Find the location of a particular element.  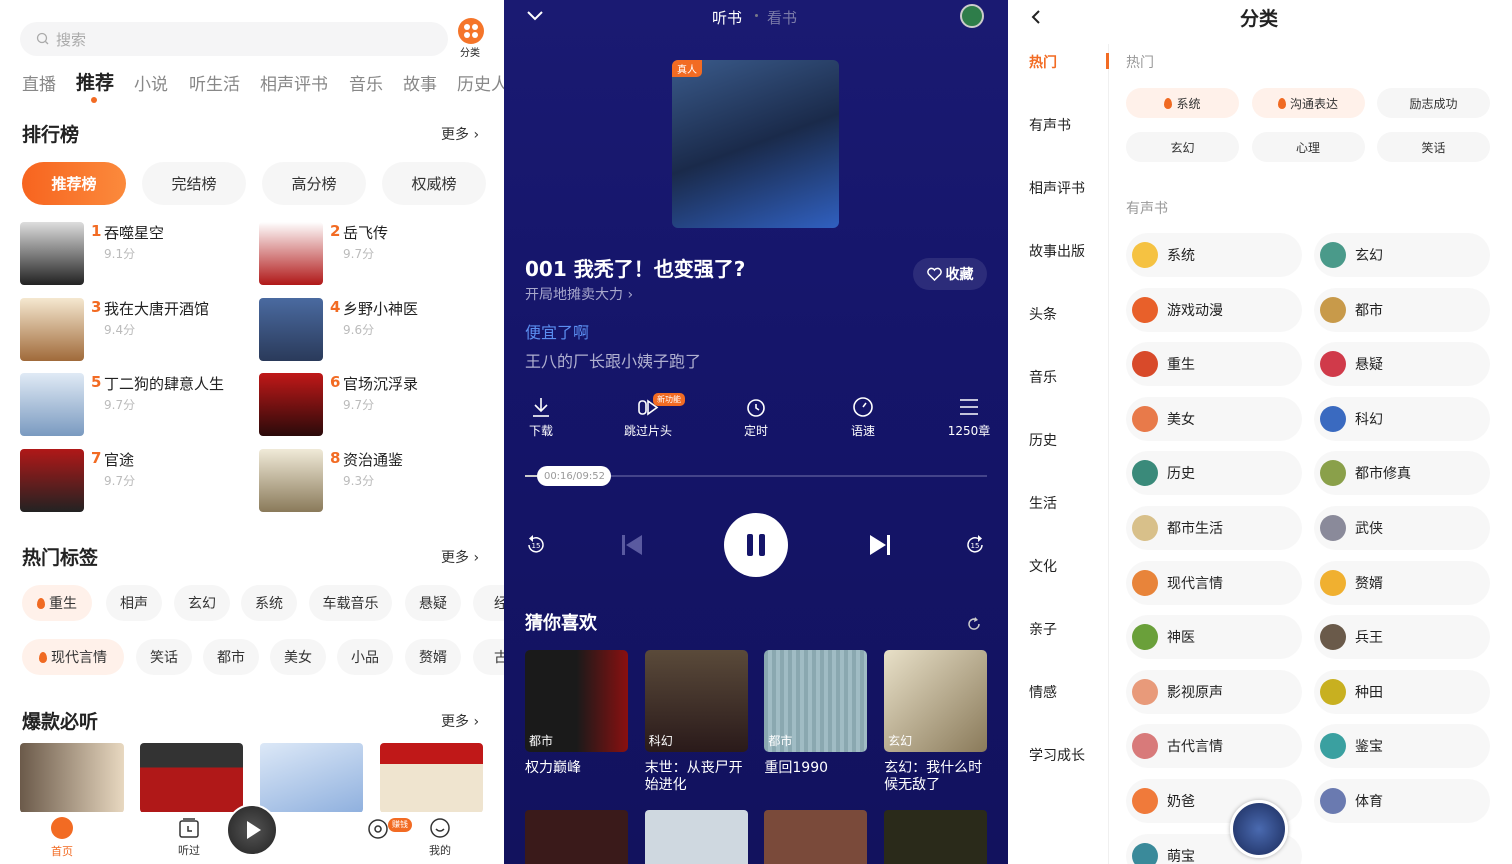

sidebar-item: 生活 is located at coordinates (1058, 503).